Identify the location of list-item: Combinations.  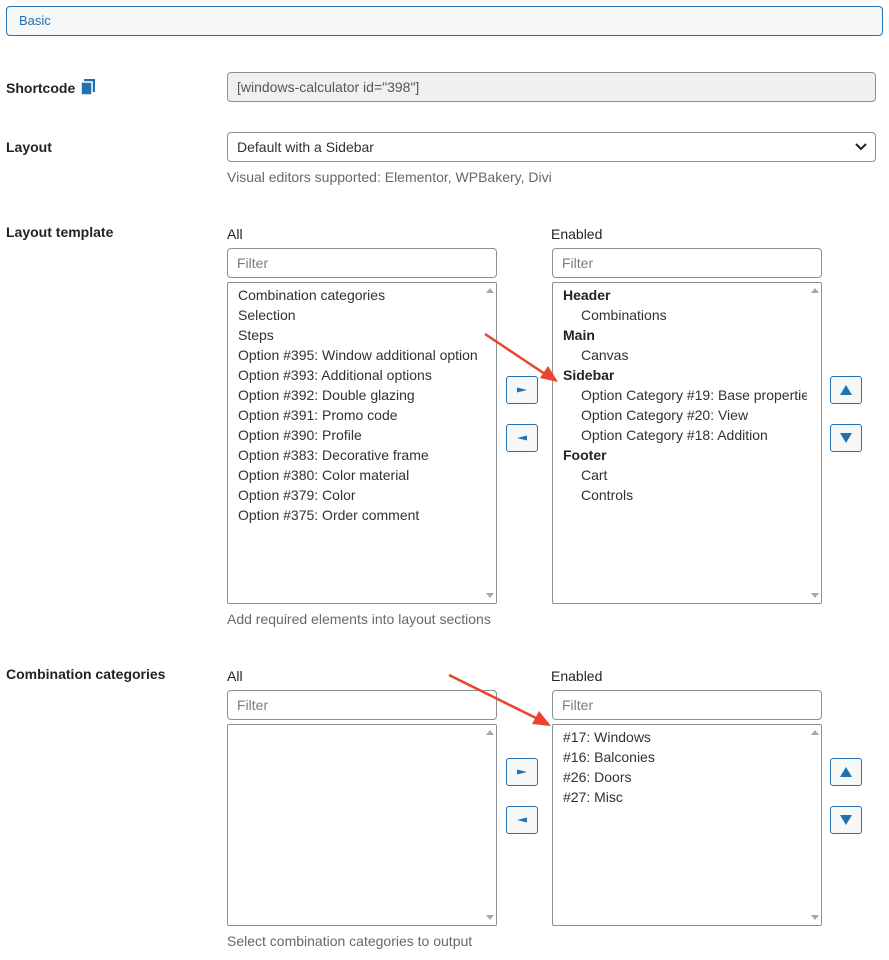
(685, 315).